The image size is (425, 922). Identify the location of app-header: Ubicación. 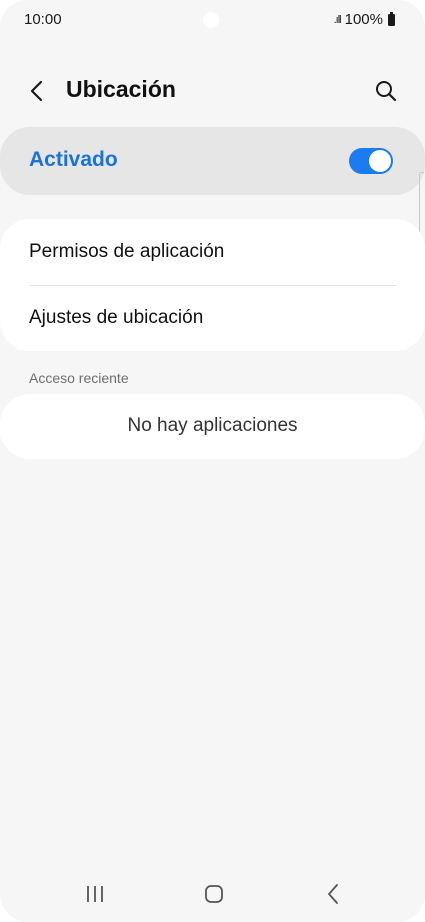
(212, 90).